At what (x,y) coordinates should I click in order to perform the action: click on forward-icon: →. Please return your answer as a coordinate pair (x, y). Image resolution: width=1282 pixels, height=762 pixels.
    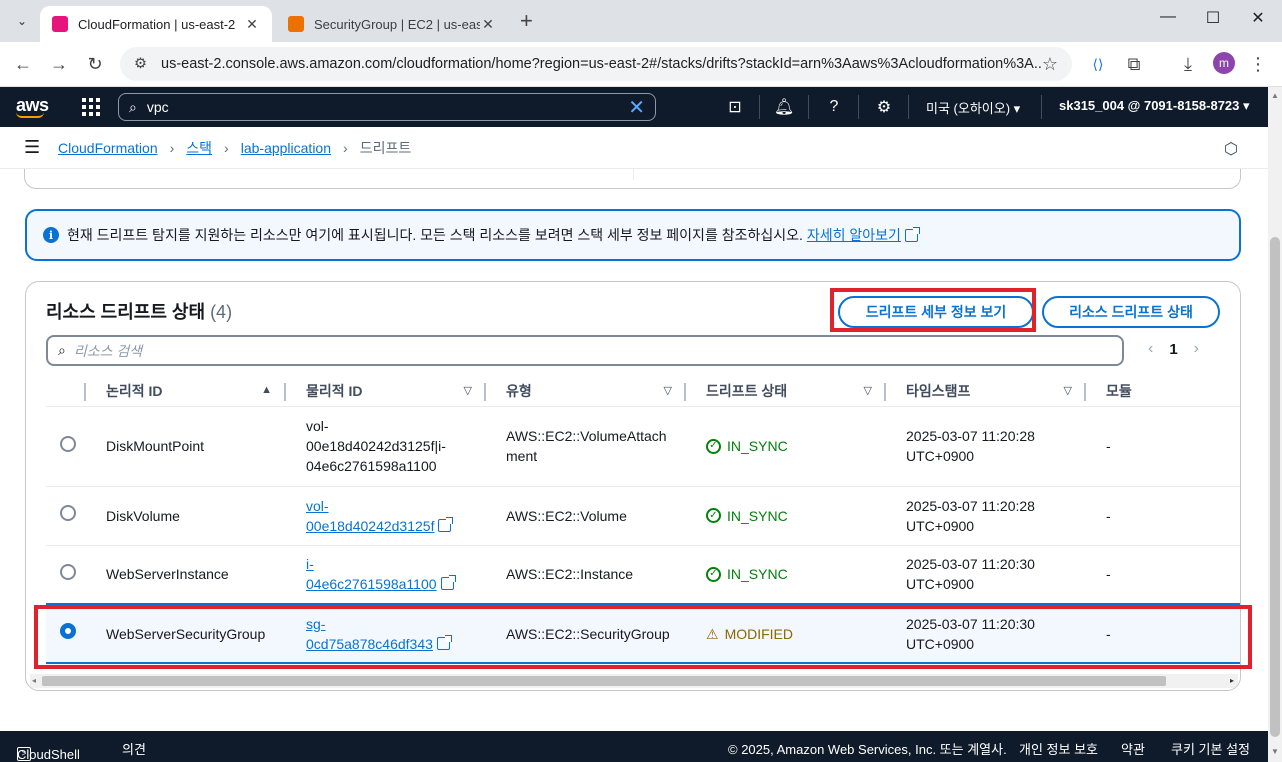
    Looking at the image, I should click on (59, 64).